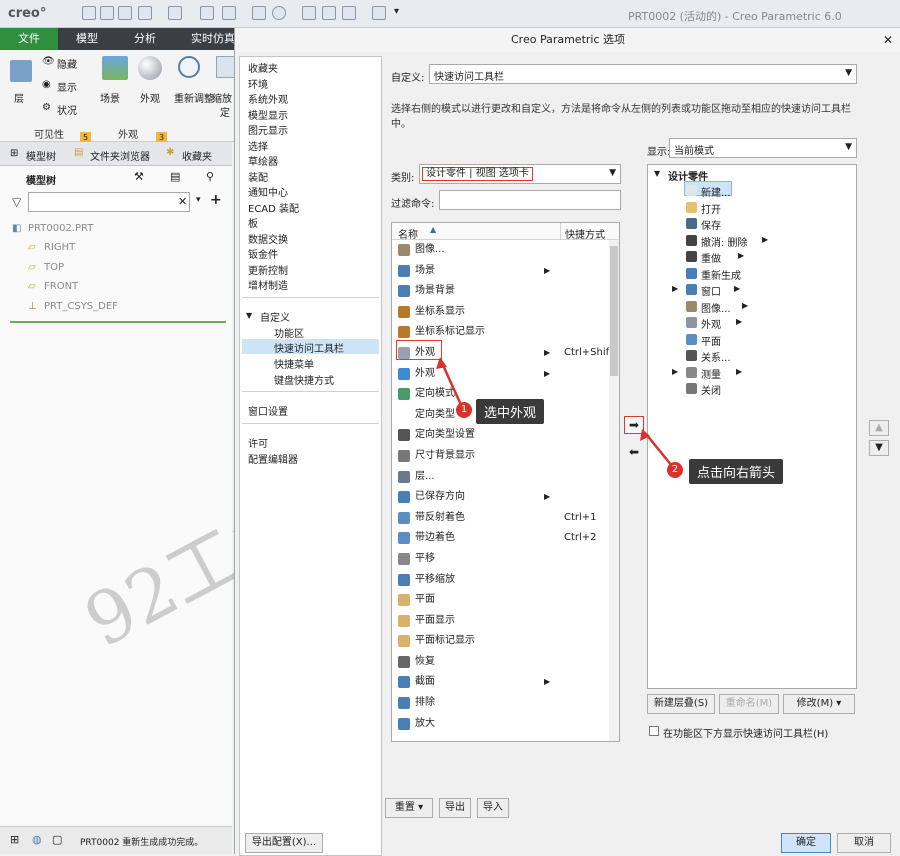 Image resolution: width=900 pixels, height=856 pixels. I want to click on rename-button: 重命名(M), so click(749, 704).